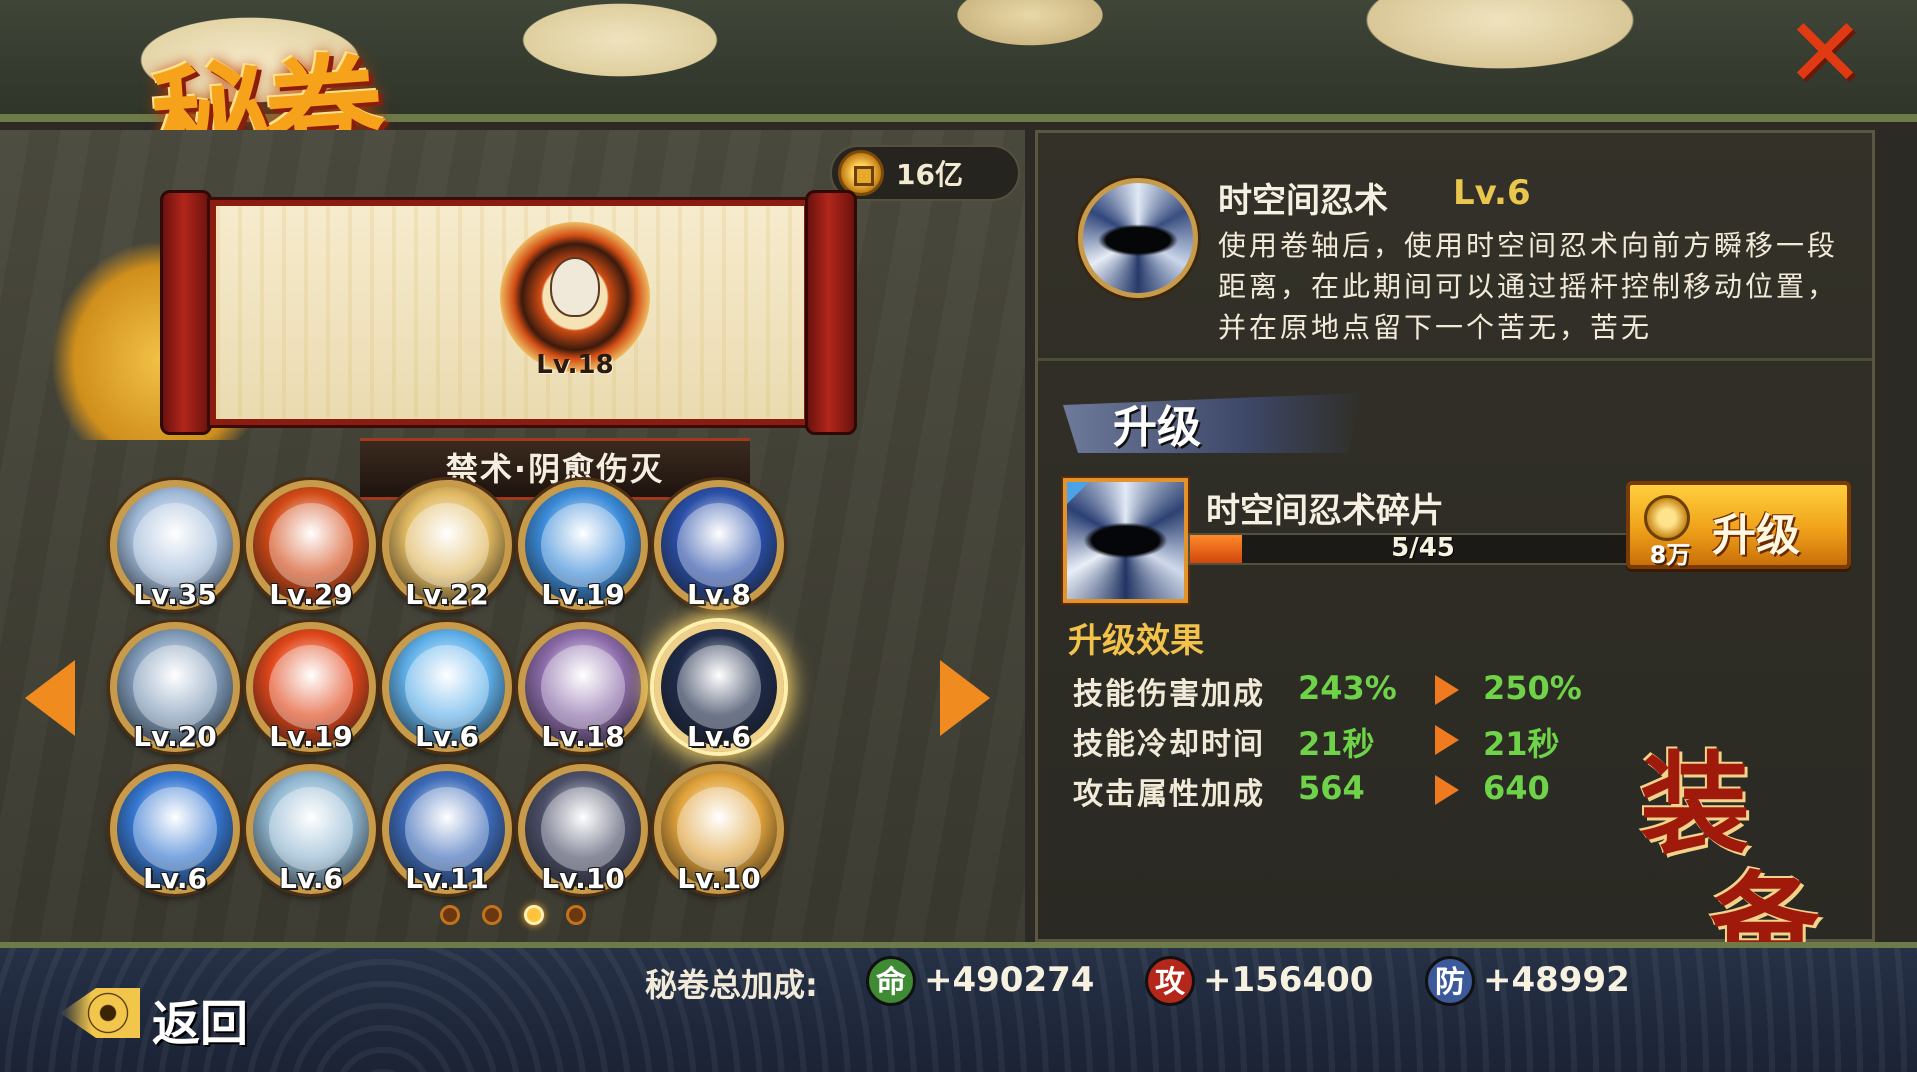 Image resolution: width=1917 pixels, height=1072 pixels. Describe the element at coordinates (1347, 688) in the screenshot. I see `effect-before-value: 243%` at that location.